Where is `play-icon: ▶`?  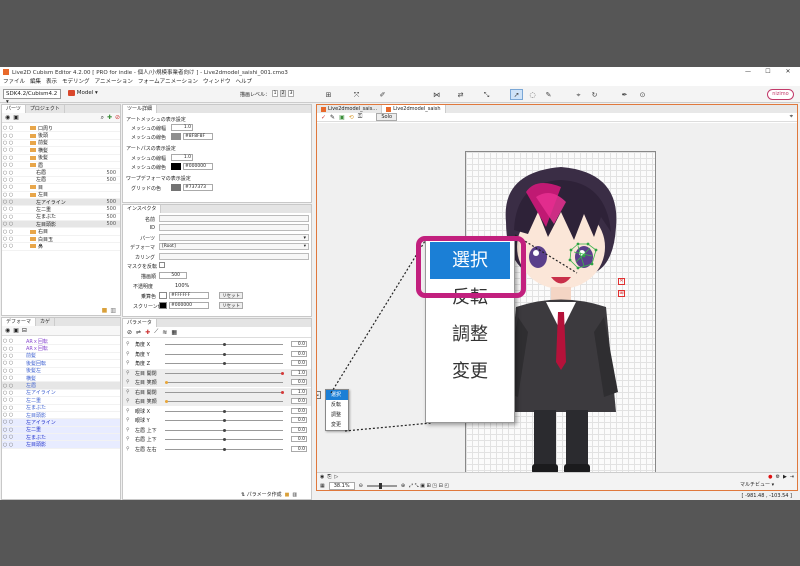 play-icon: ▶ is located at coordinates (785, 477).